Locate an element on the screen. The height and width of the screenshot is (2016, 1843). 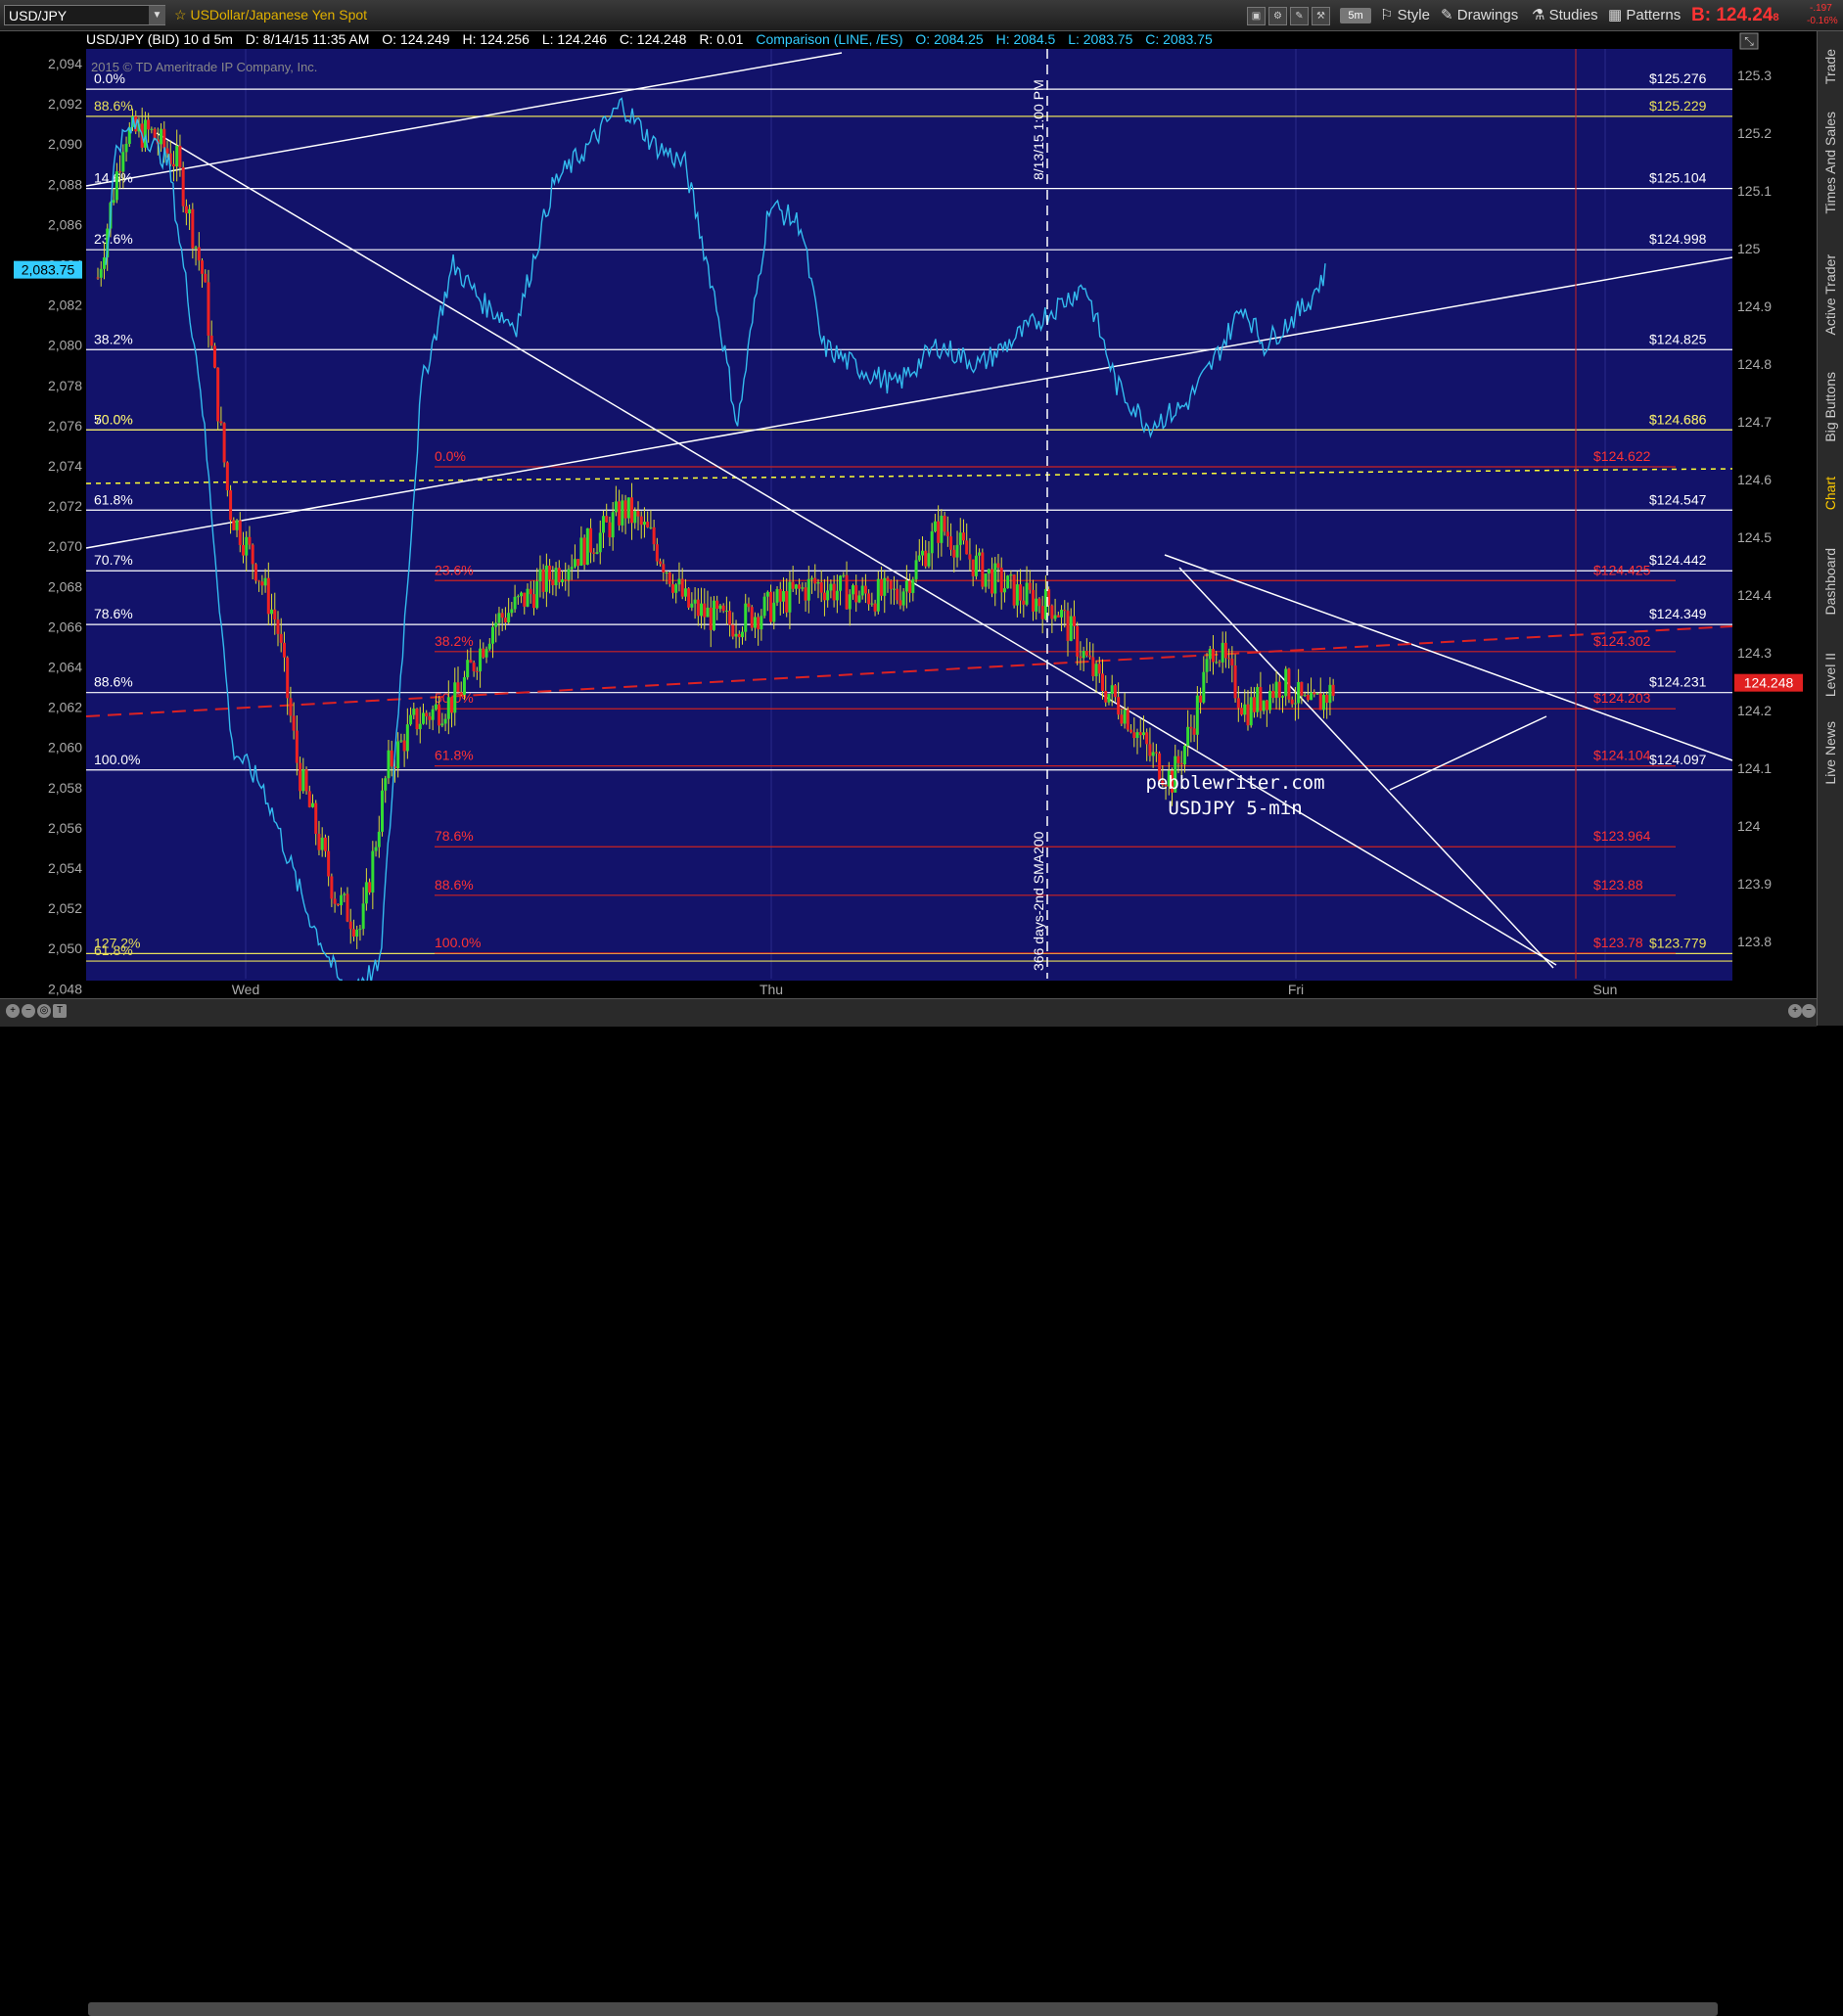
star-icon: ☆ is located at coordinates (182, 15).